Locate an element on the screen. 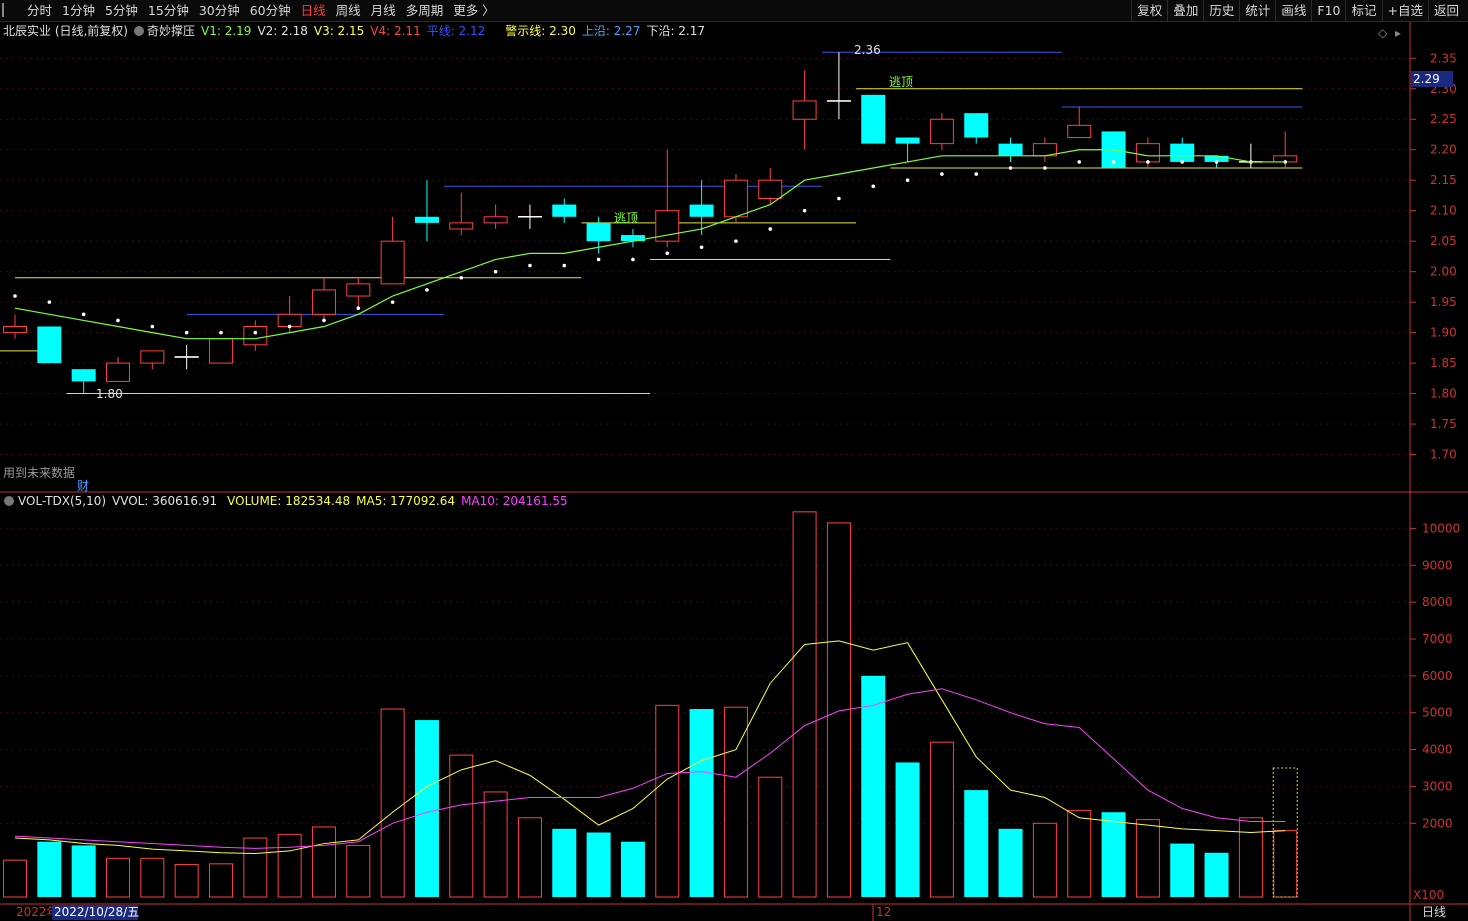 This screenshot has height=921, width=1468. vol-unit-label: X100 is located at coordinates (1428, 895).